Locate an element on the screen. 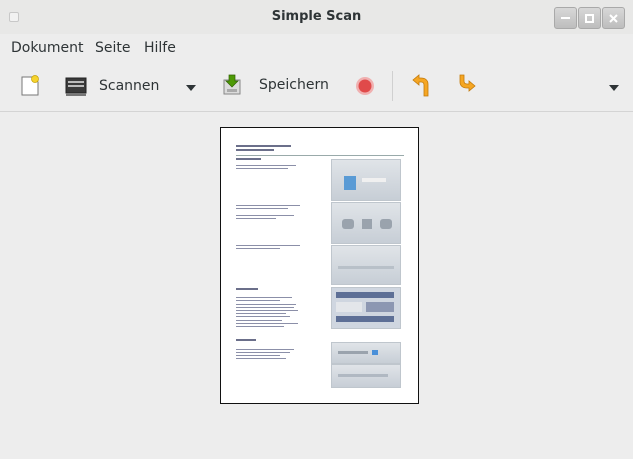 The height and width of the screenshot is (459, 633). window-controls is located at coordinates (589, 18).